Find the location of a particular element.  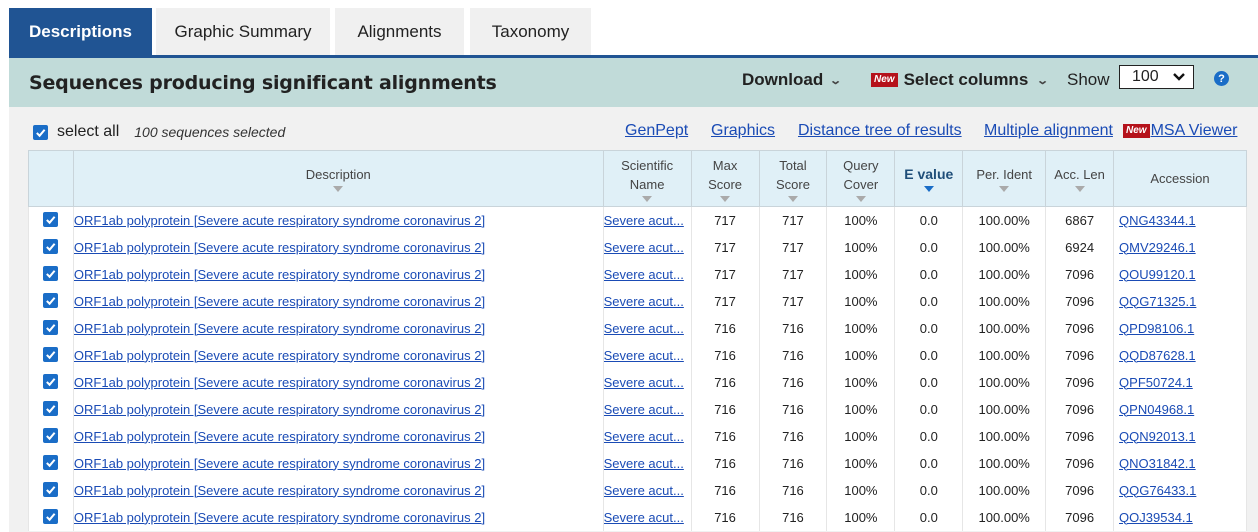

graphics-link: Graphics is located at coordinates (743, 131).